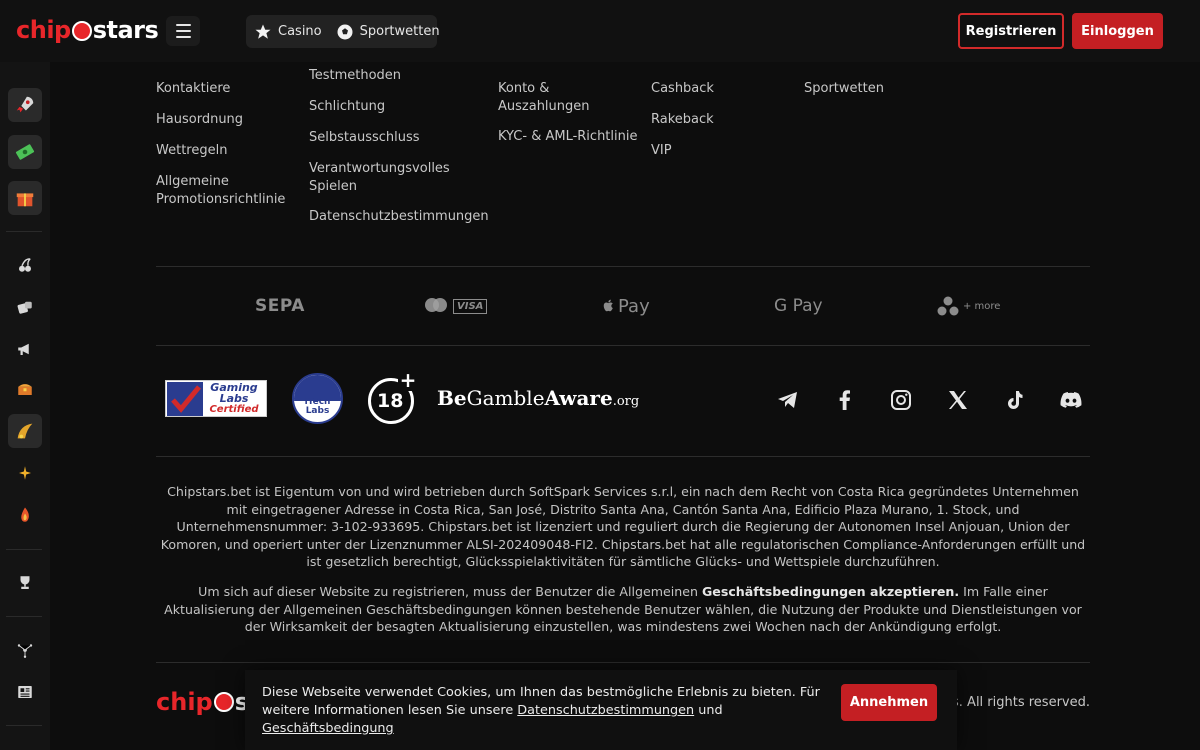 This screenshot has width=1200, height=750. Describe the element at coordinates (948, 306) in the screenshot. I see `crypto-coins-icon` at that location.